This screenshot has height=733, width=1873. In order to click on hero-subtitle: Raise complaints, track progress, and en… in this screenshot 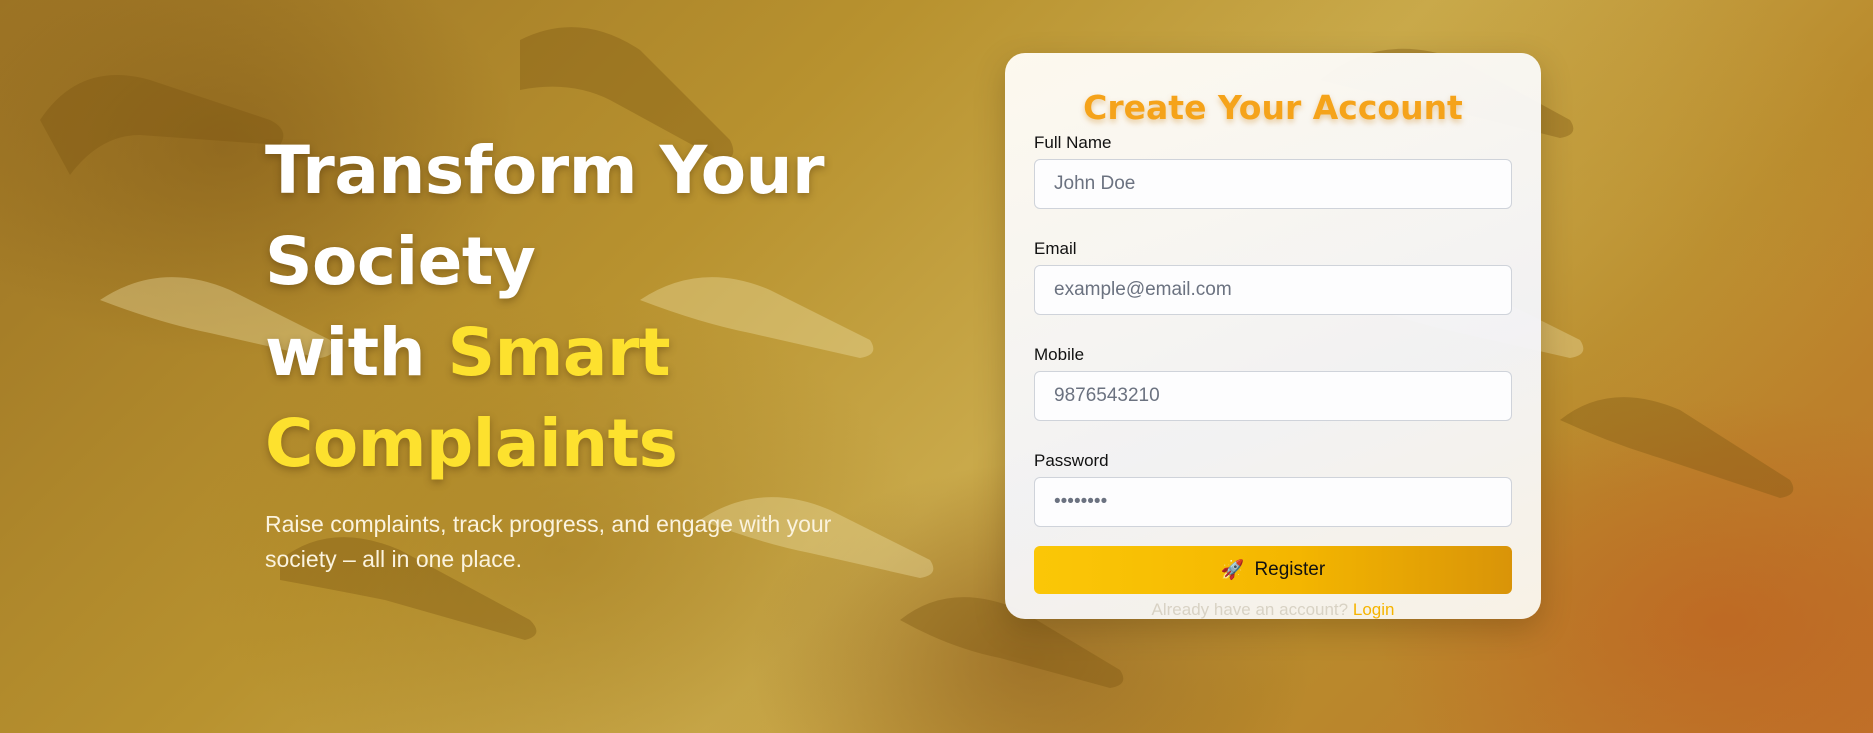, I will do `click(548, 541)`.